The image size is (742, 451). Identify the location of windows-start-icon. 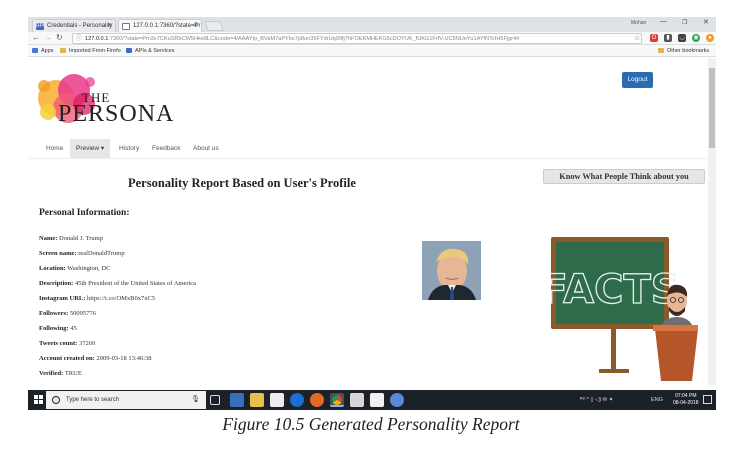
(38, 399).